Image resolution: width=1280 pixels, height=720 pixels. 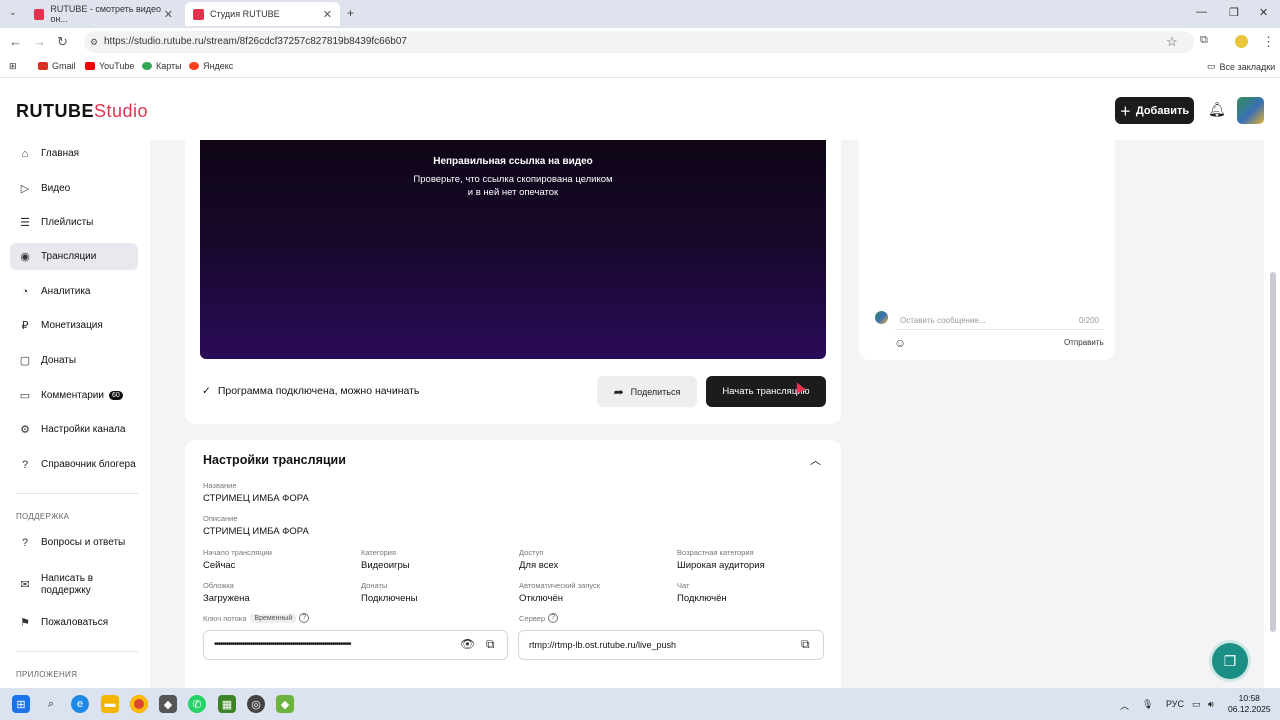 I want to click on site-info-icon: ⚙, so click(x=94, y=42).